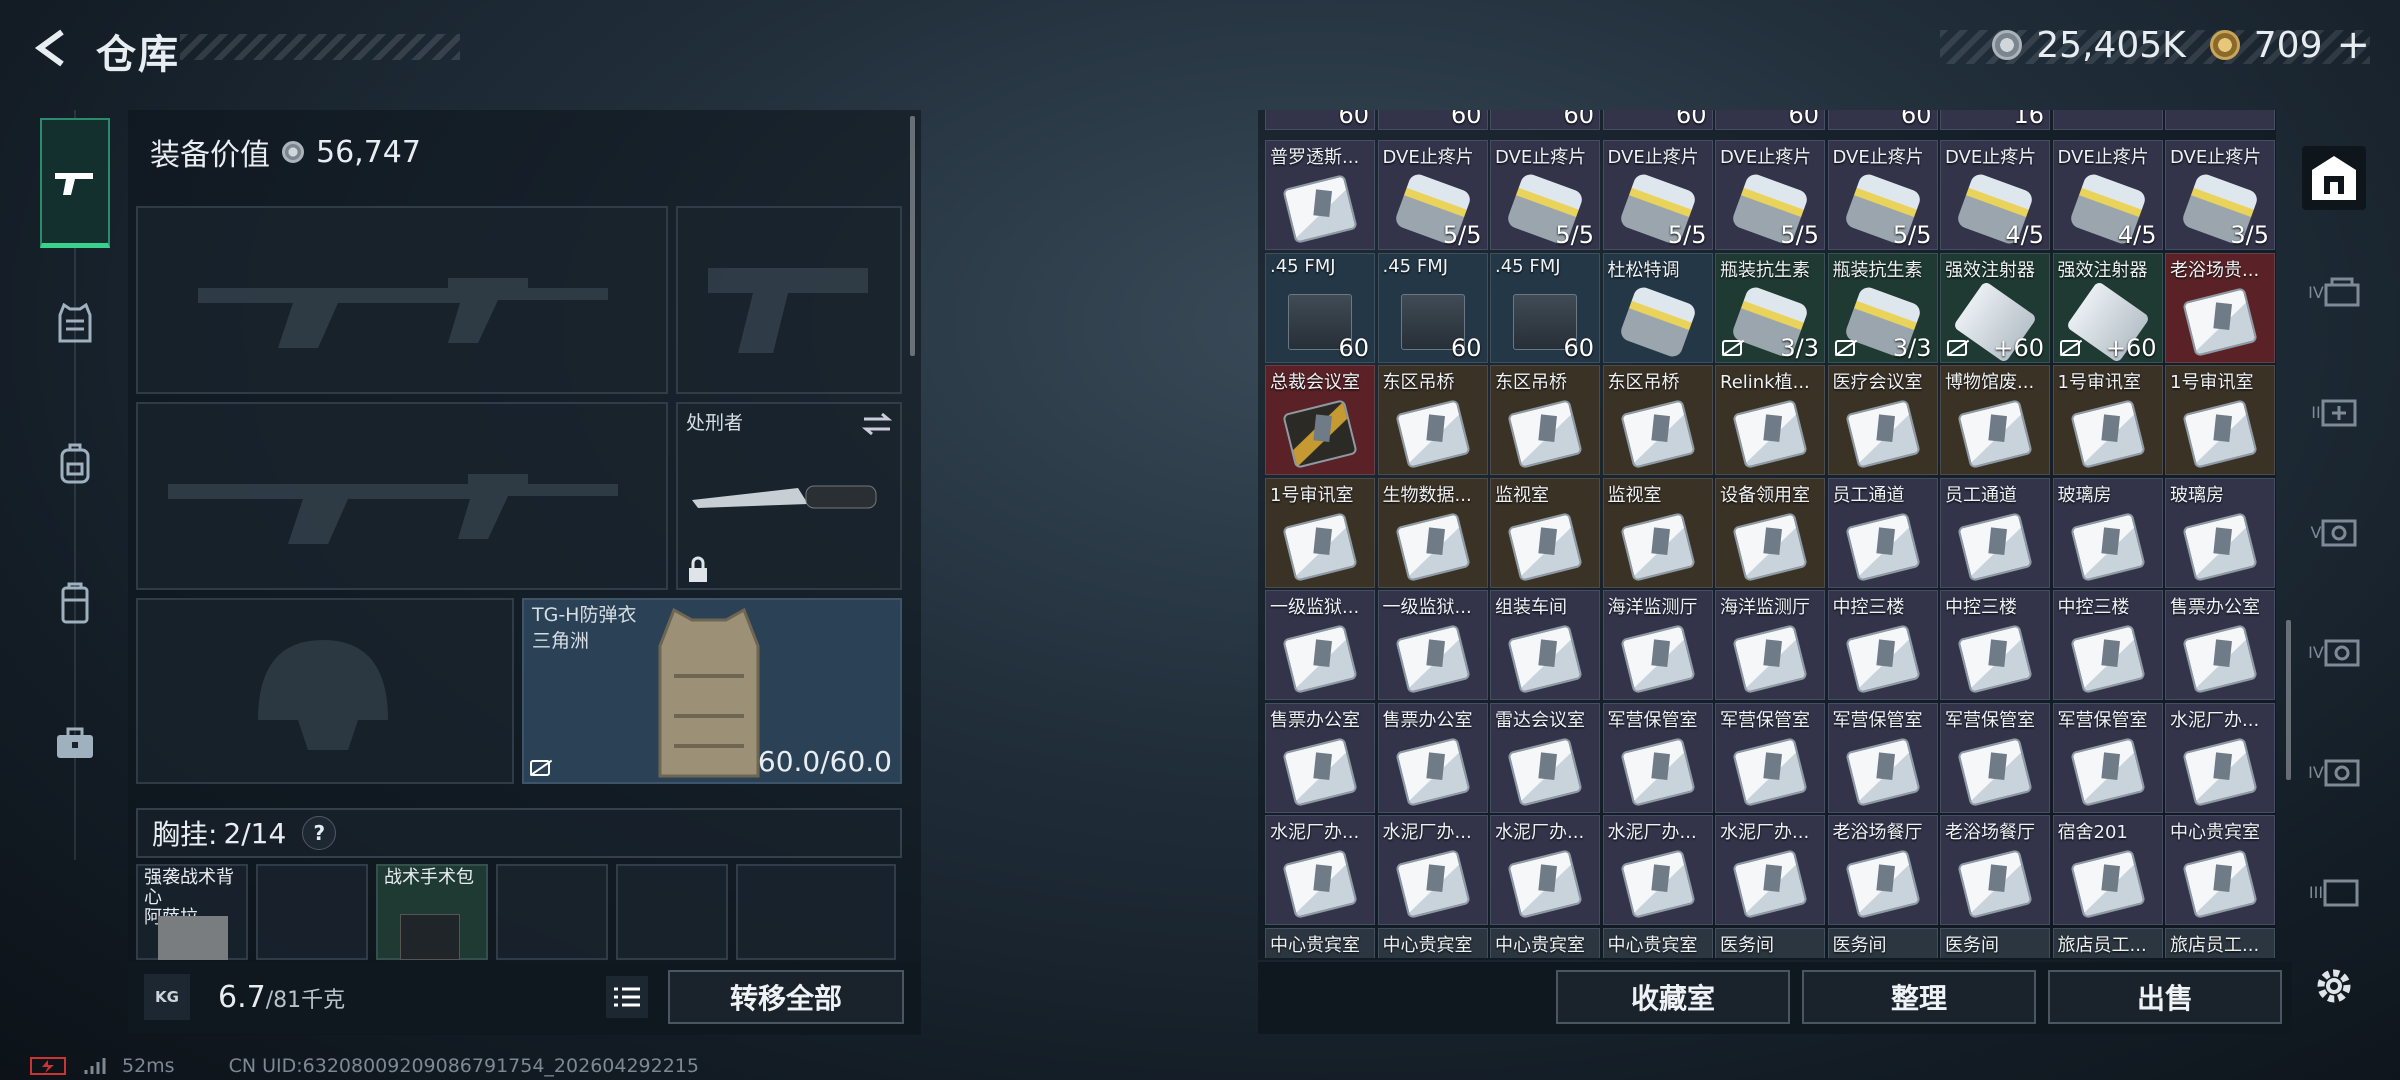  Describe the element at coordinates (2353, 45) in the screenshot. I see `add-gold-button: +` at that location.